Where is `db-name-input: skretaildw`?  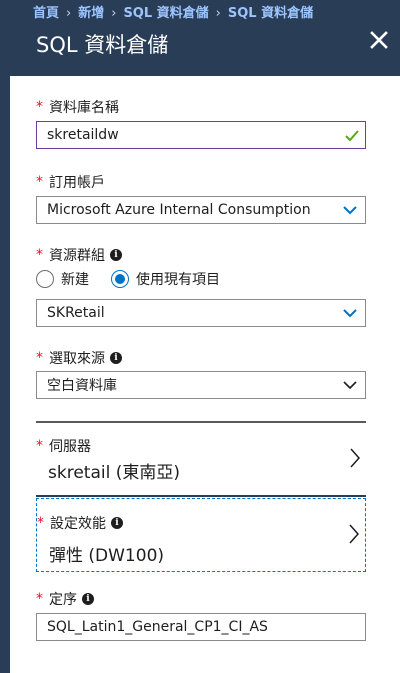 db-name-input: skretaildw is located at coordinates (201, 135).